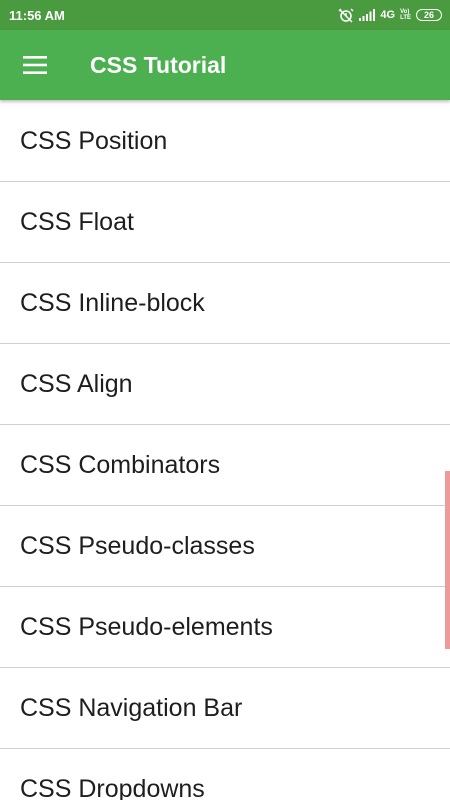 This screenshot has width=450, height=800. What do you see at coordinates (225, 303) in the screenshot?
I see `list-item: CSS Inline-block` at bounding box center [225, 303].